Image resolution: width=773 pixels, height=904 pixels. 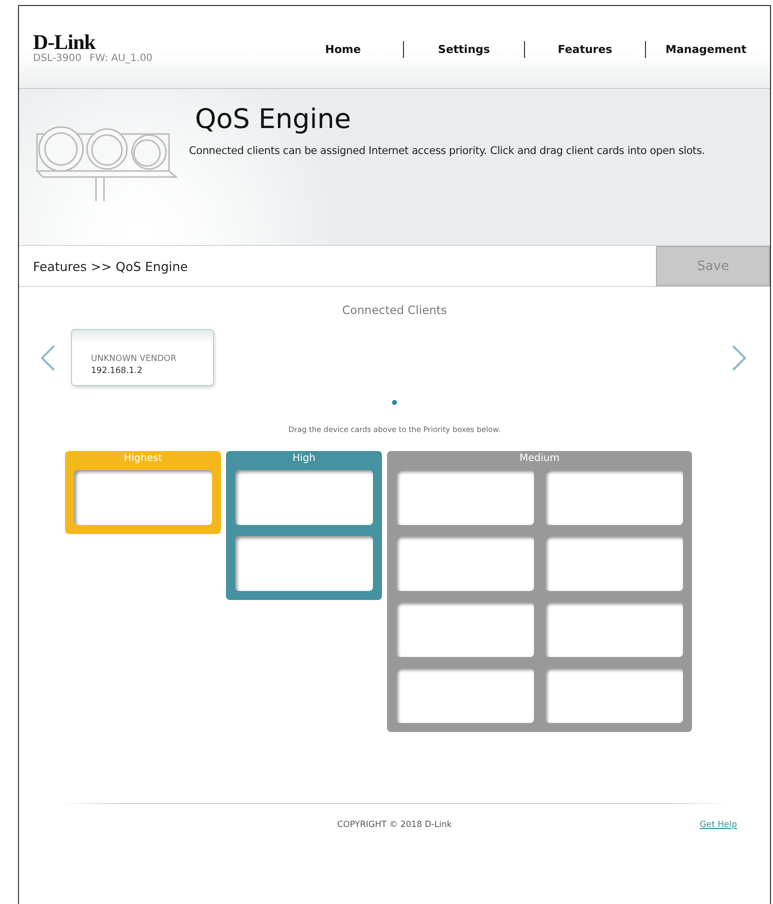 What do you see at coordinates (343, 49) in the screenshot?
I see `nav-link: Home` at bounding box center [343, 49].